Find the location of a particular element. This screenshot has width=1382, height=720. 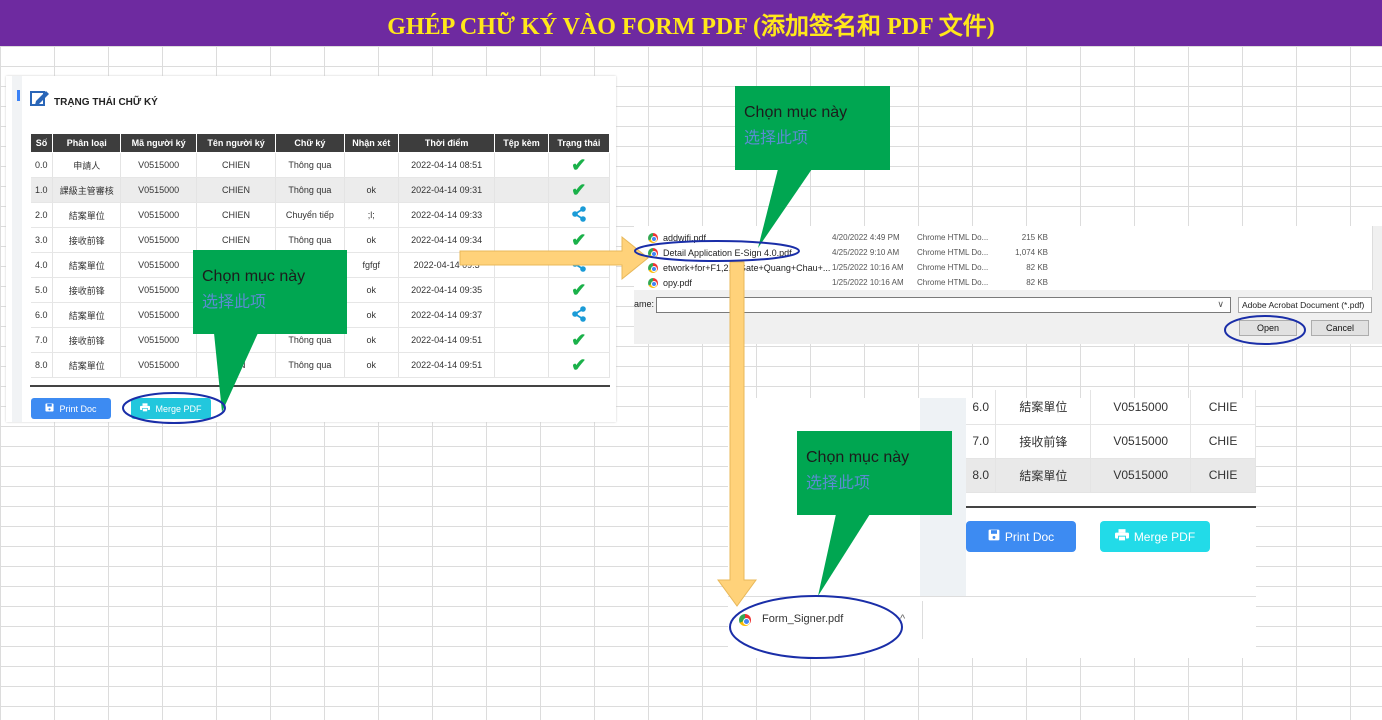

column-header: Thời điểm is located at coordinates (446, 143).